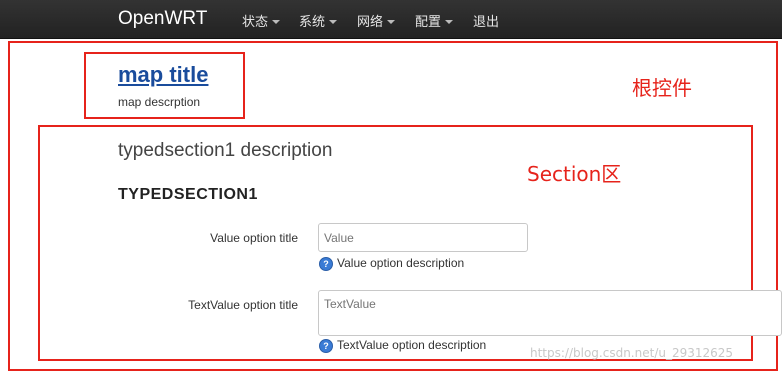 This screenshot has width=782, height=379. I want to click on section-title: TYPEDSECTION1, so click(188, 194).